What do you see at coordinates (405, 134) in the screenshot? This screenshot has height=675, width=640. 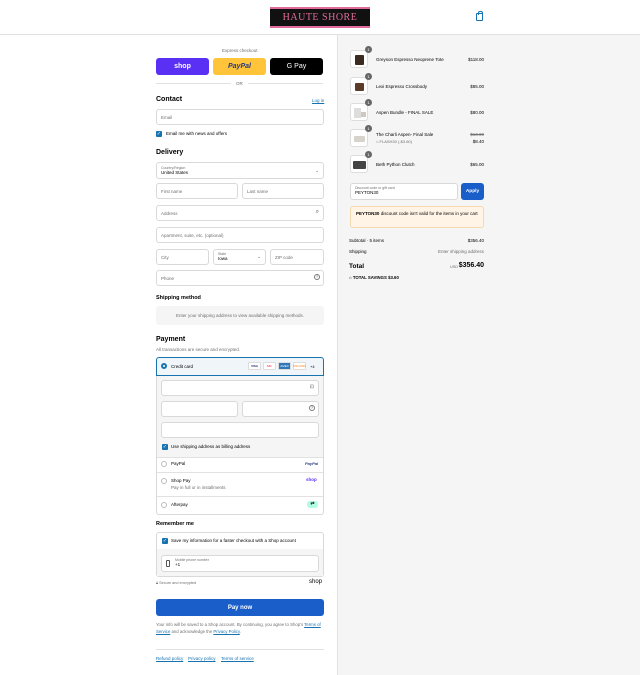 I see `product-name: The Charli Aspen- Final Sale` at bounding box center [405, 134].